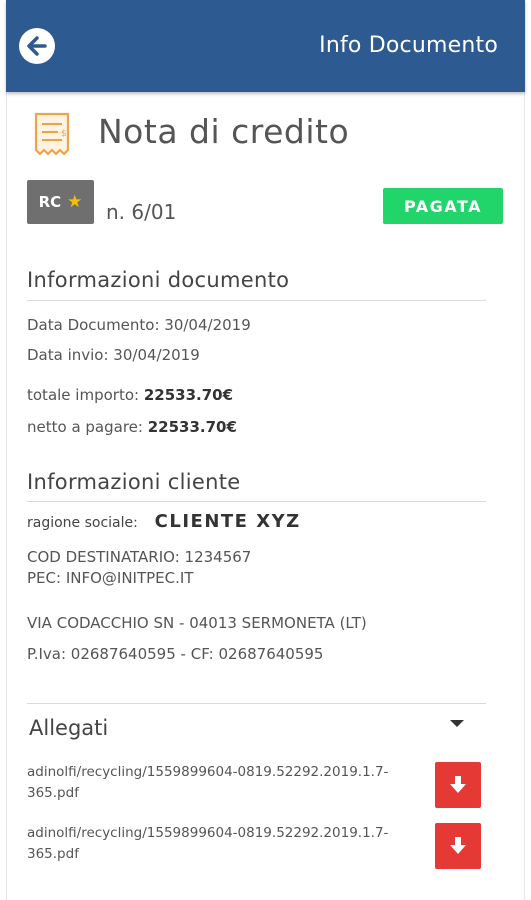 The width and height of the screenshot is (531, 900). I want to click on recipient-code: COD DESTINATARIO: 1234567, so click(139, 557).